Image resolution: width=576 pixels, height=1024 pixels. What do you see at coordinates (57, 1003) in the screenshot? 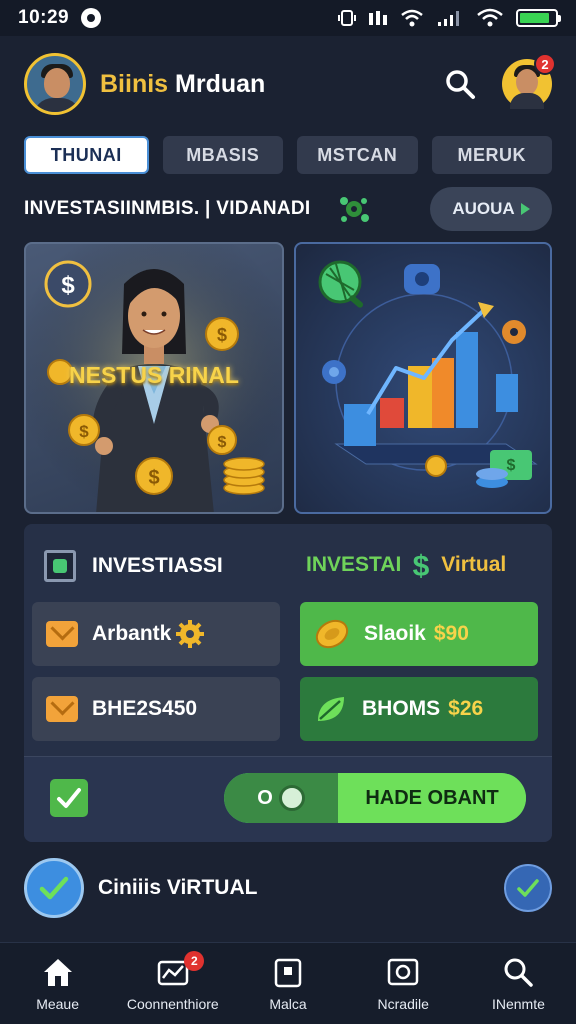
I see `nav-label: Meaue` at bounding box center [57, 1003].